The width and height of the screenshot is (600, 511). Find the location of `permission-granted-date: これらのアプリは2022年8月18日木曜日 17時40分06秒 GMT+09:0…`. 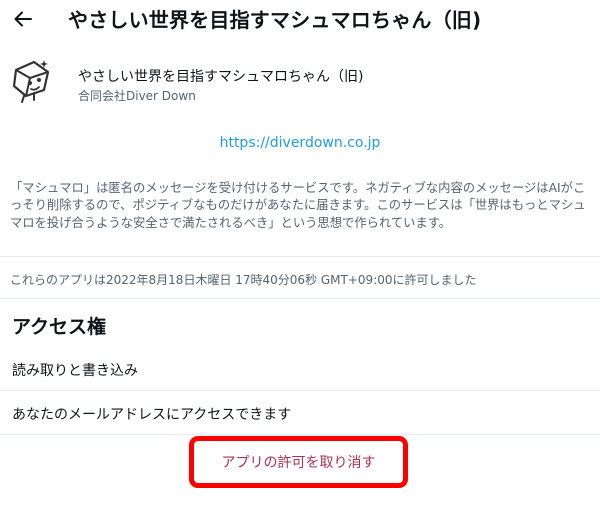

permission-granted-date: これらのアプリは2022年8月18日木曜日 17時40分06秒 GMT+09:0… is located at coordinates (243, 280).